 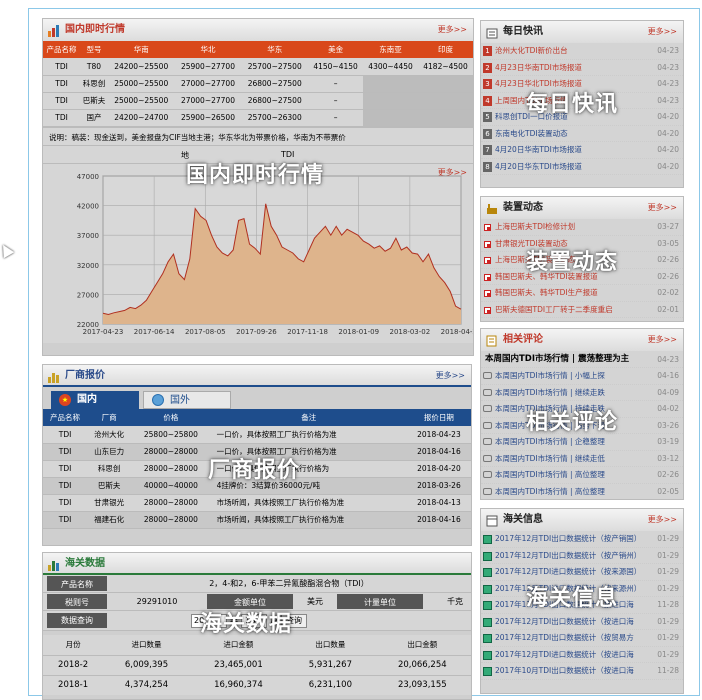 I want to click on y-tick-label: 27000, so click(x=88, y=295).